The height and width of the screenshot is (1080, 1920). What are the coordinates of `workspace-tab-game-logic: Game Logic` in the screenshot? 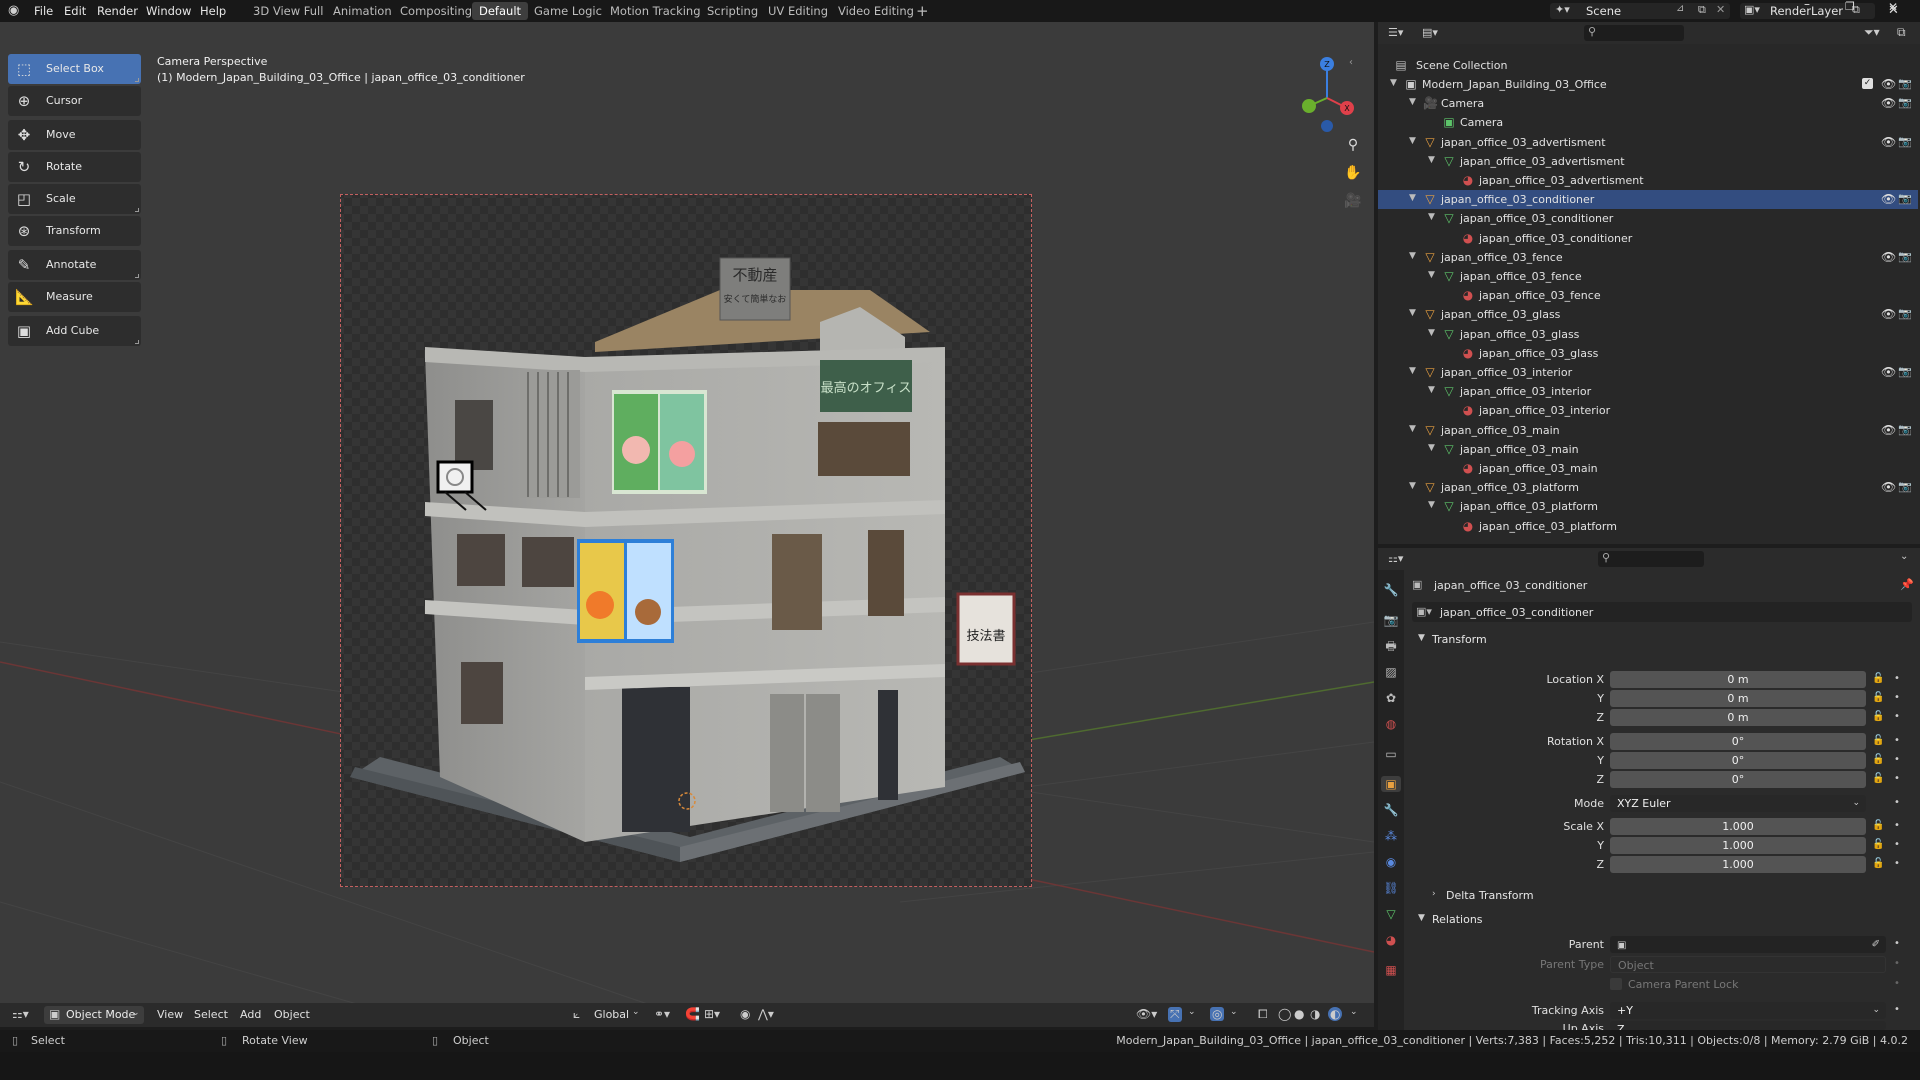 It's located at (568, 11).